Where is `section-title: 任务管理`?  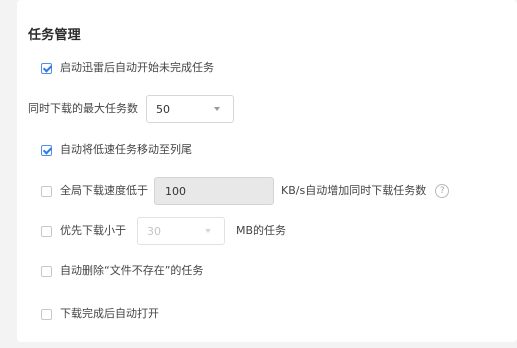
section-title: 任务管理 is located at coordinates (54, 35).